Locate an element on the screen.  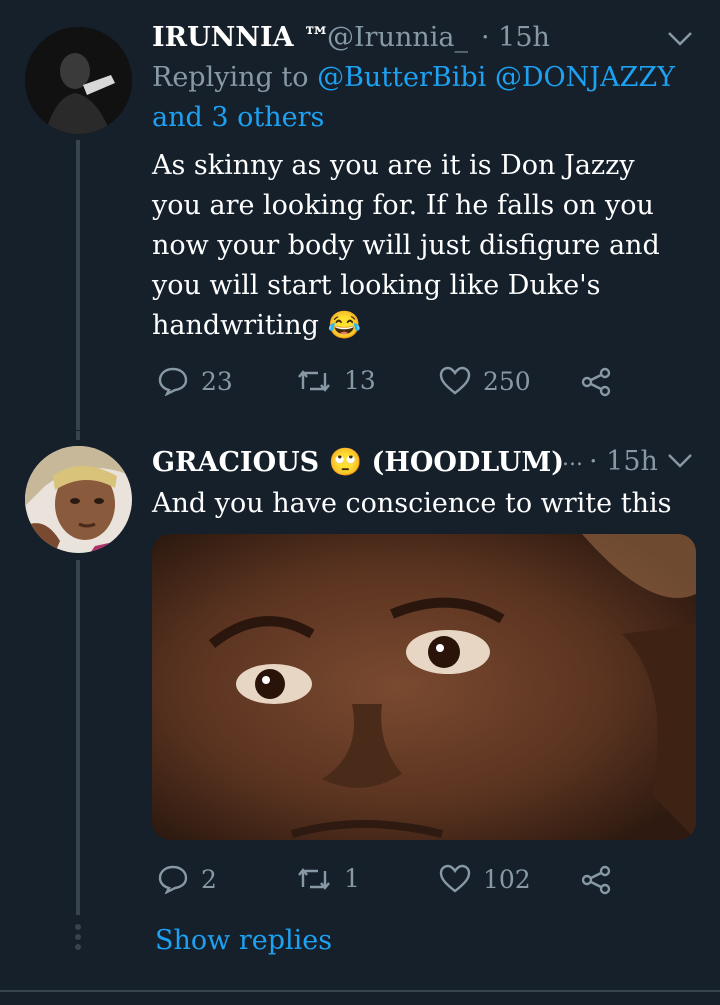
tweet-text-line: you will start looking like Duke's is located at coordinates (376, 285).